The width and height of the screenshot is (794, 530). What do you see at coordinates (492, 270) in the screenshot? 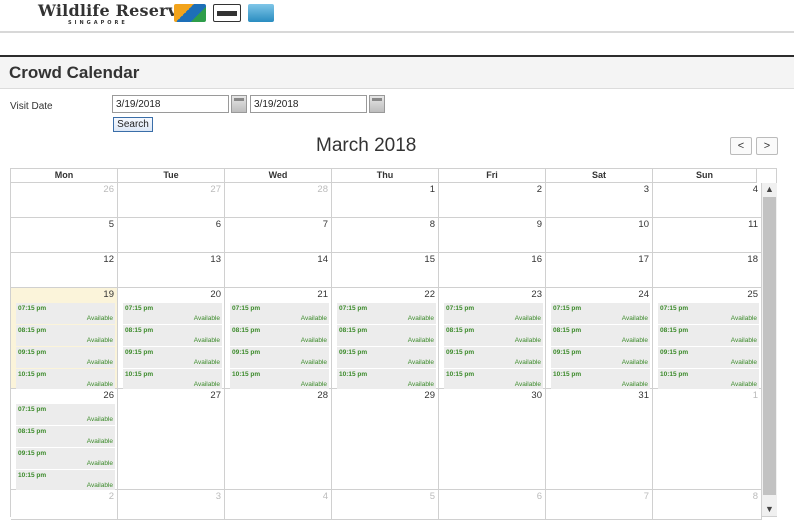
I see `calendar-day-cell: 16` at bounding box center [492, 270].